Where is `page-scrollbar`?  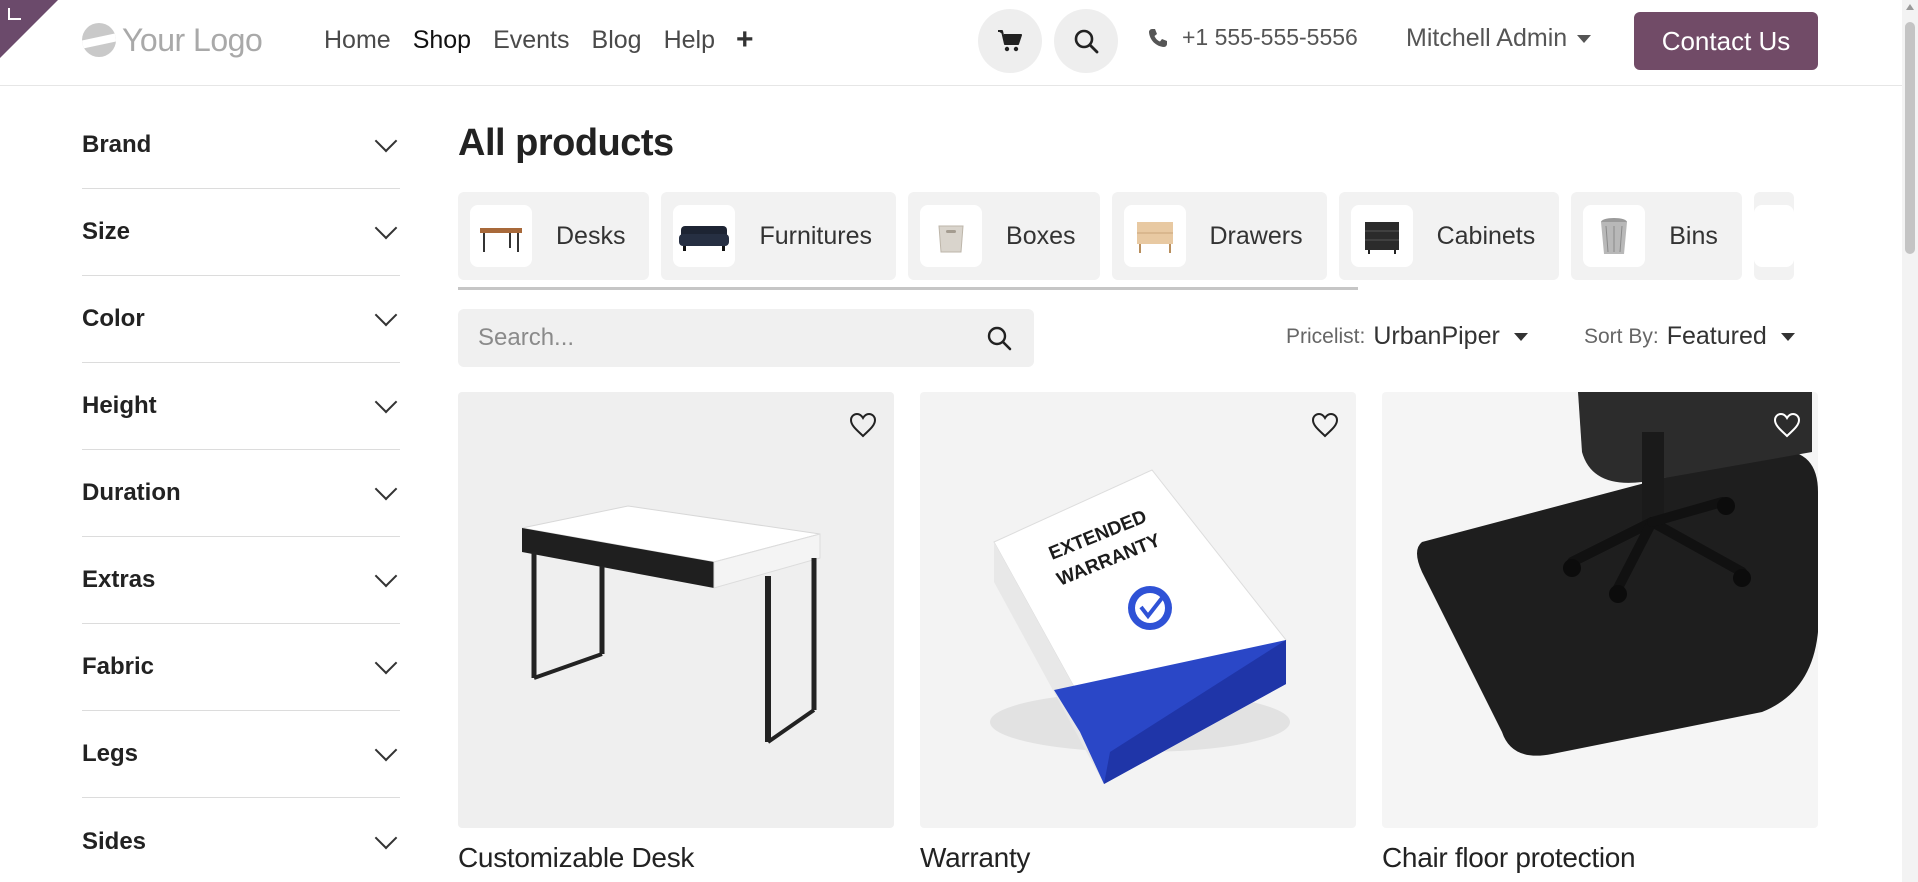 page-scrollbar is located at coordinates (1910, 441).